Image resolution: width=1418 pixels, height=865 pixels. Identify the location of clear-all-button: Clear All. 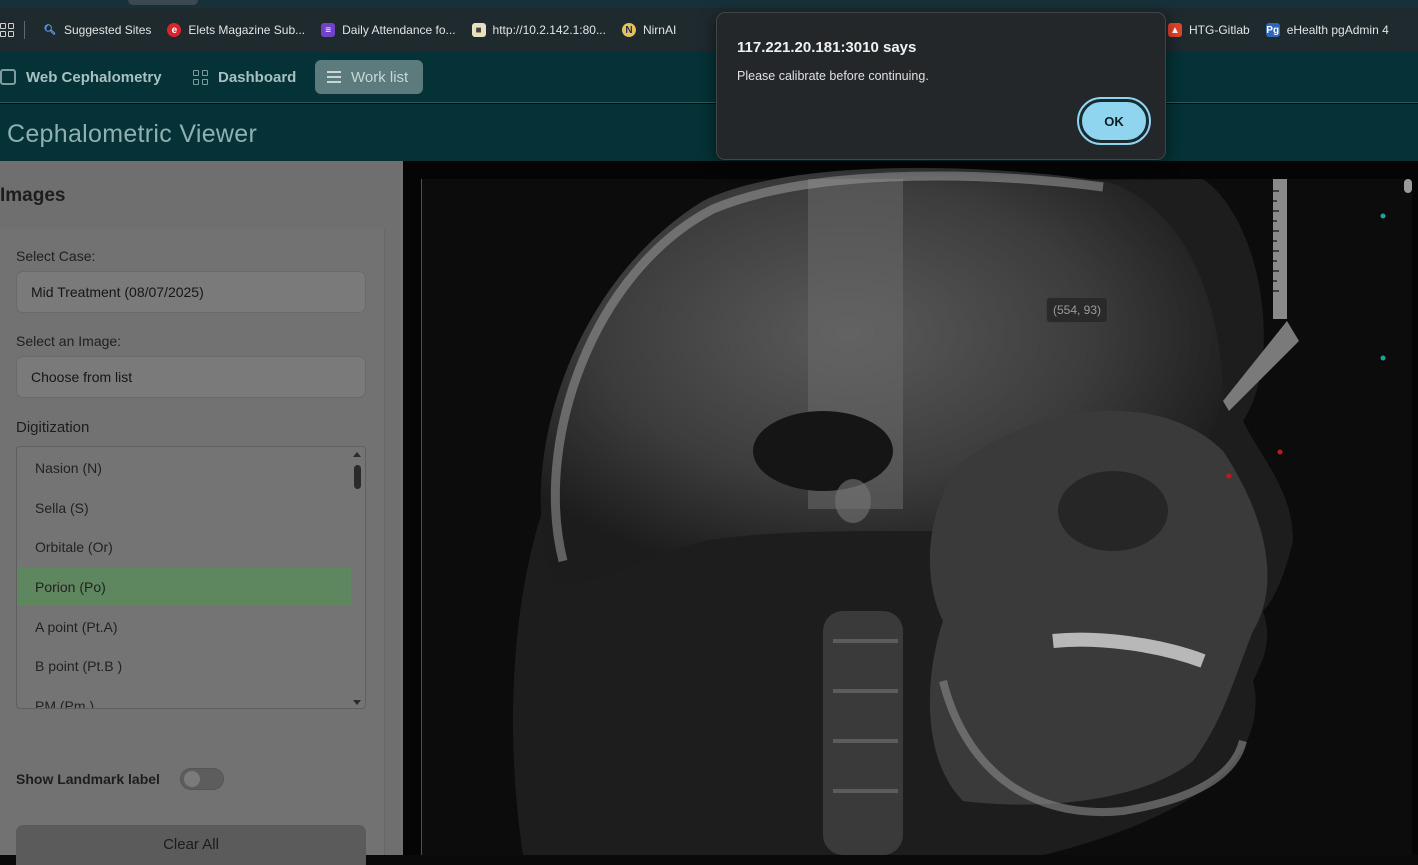
(191, 845).